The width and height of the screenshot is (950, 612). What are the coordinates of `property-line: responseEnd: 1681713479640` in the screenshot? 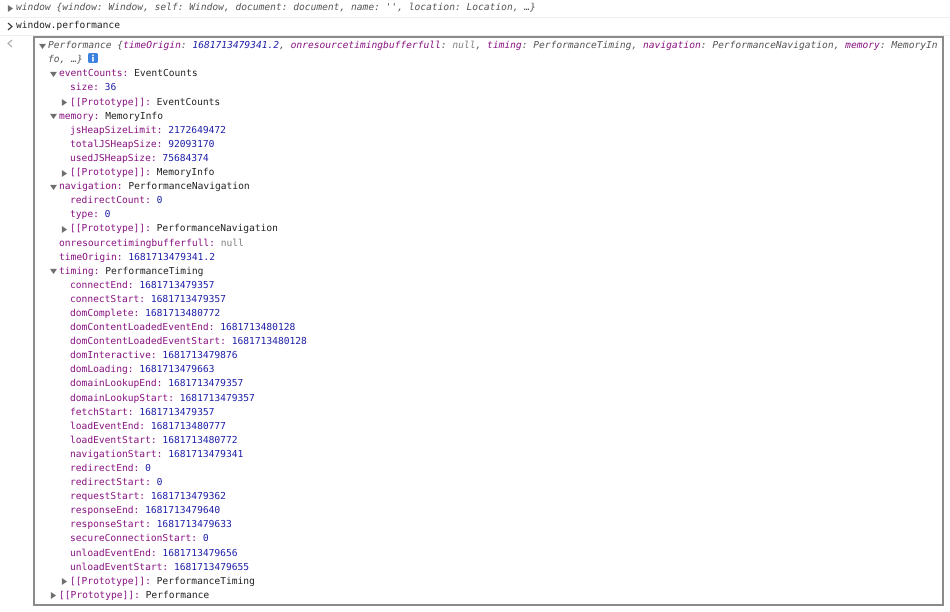 It's located at (145, 511).